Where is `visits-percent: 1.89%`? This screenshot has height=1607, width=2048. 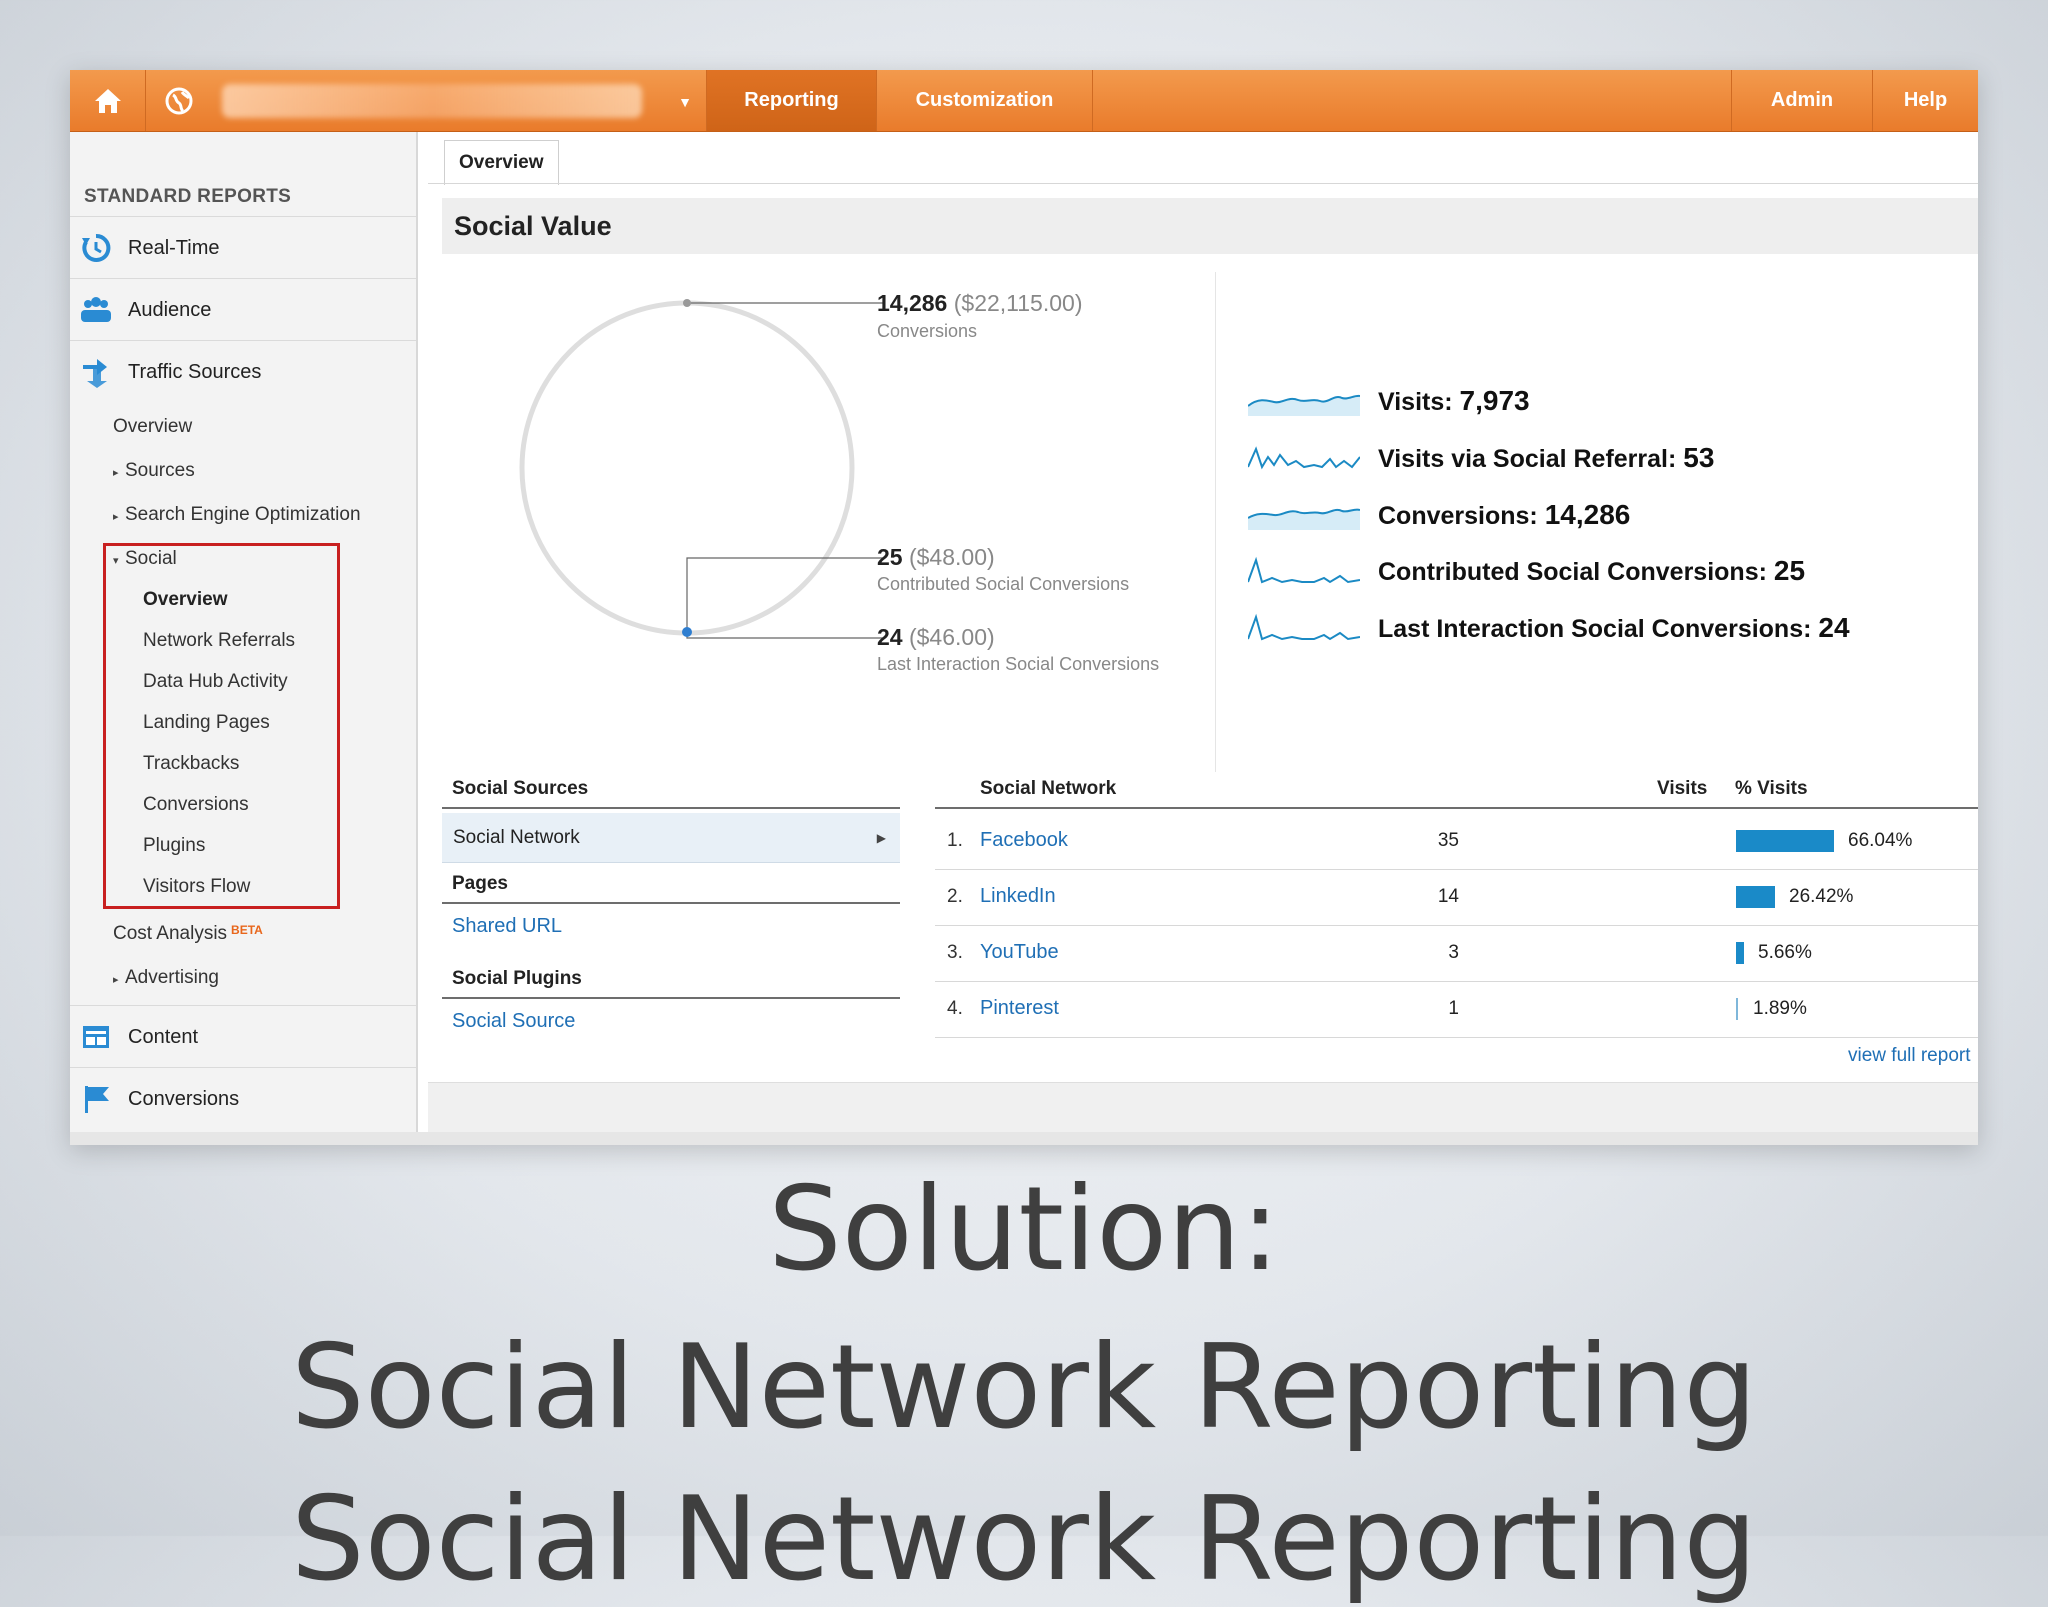
visits-percent: 1.89% is located at coordinates (1780, 1008).